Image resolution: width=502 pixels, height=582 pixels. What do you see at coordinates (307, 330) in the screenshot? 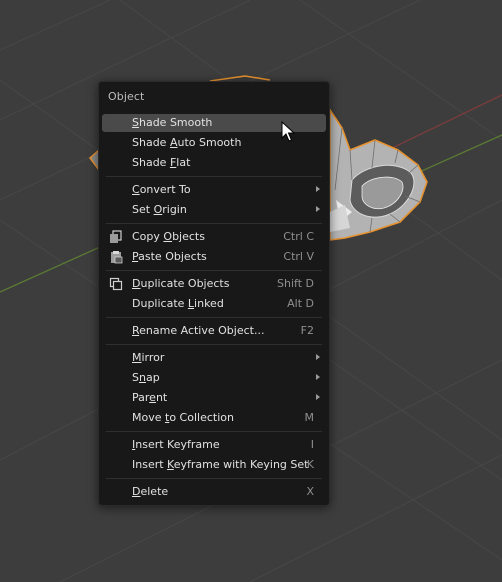
I see `menu-item-shortcut: F2` at bounding box center [307, 330].